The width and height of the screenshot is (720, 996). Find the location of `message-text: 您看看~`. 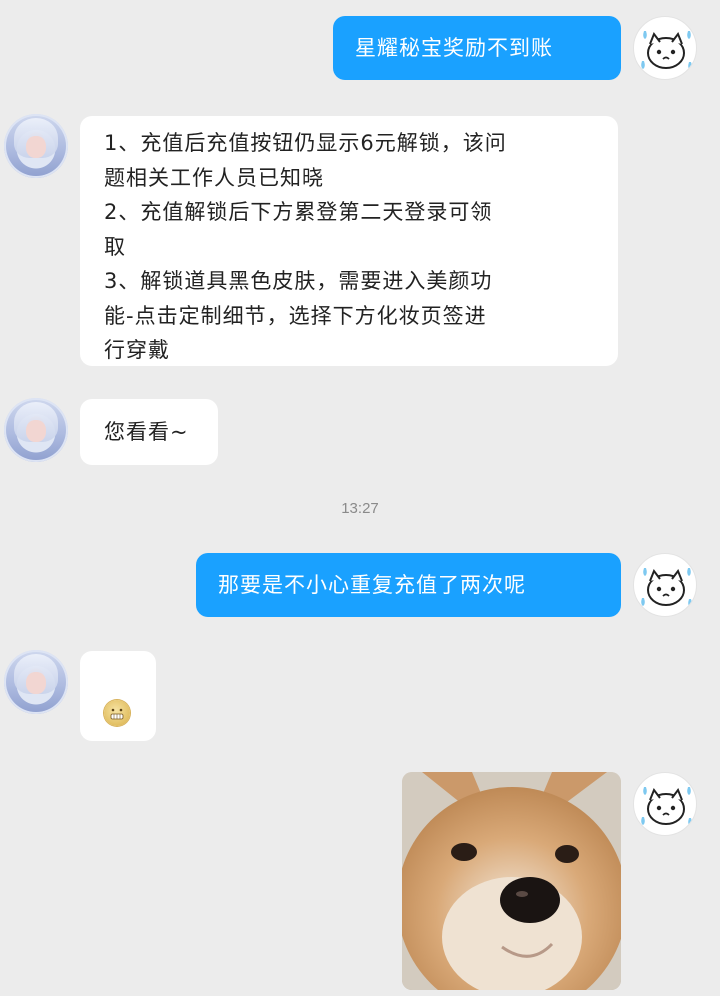

message-text: 您看看~ is located at coordinates (146, 432).